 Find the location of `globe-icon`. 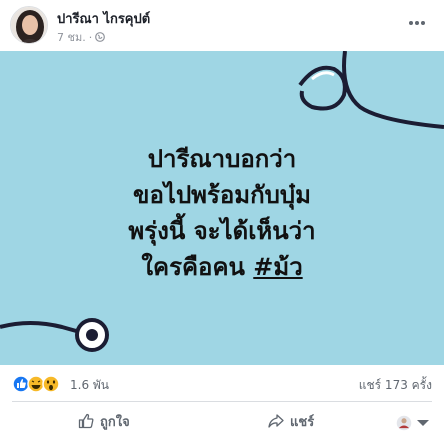

globe-icon is located at coordinates (100, 37).